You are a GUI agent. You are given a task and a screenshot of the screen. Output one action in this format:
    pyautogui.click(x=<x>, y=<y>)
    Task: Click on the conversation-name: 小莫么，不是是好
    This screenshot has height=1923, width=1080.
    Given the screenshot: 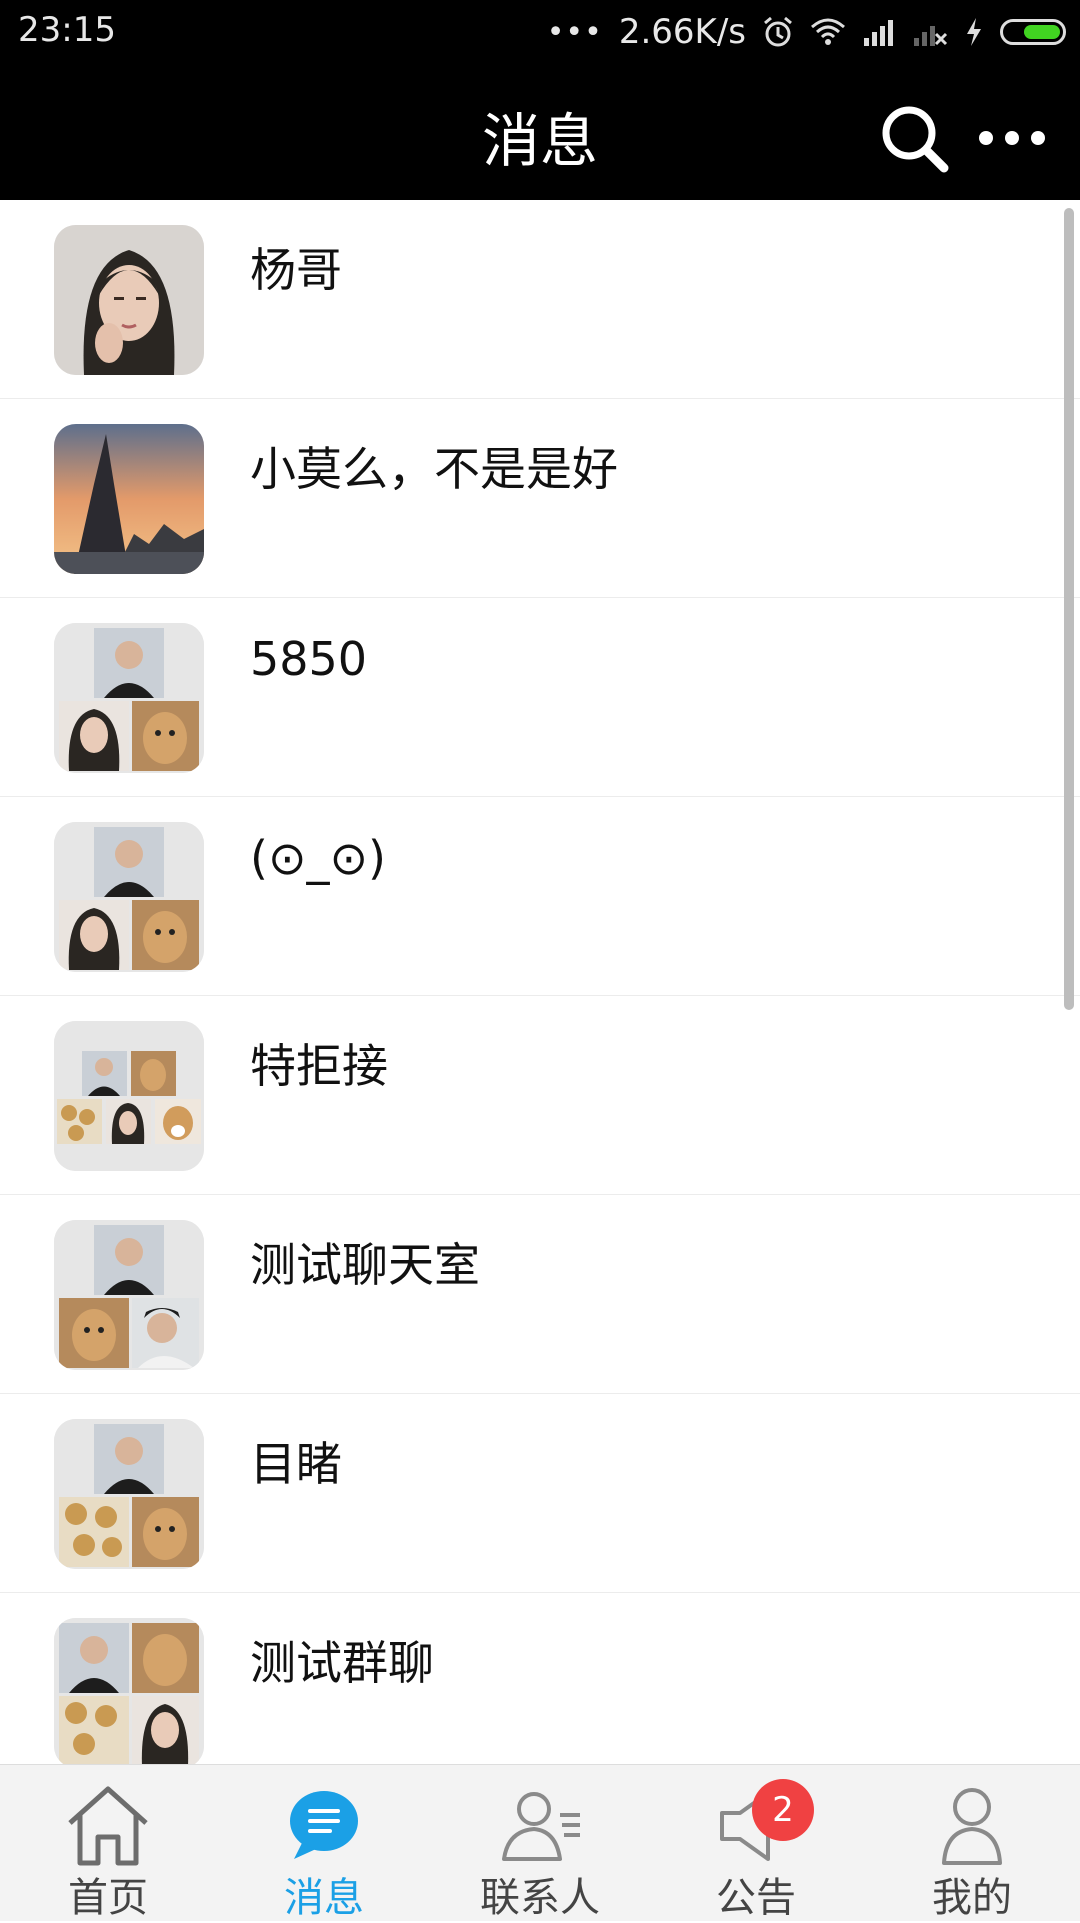 What is the action you would take?
    pyautogui.click(x=434, y=469)
    